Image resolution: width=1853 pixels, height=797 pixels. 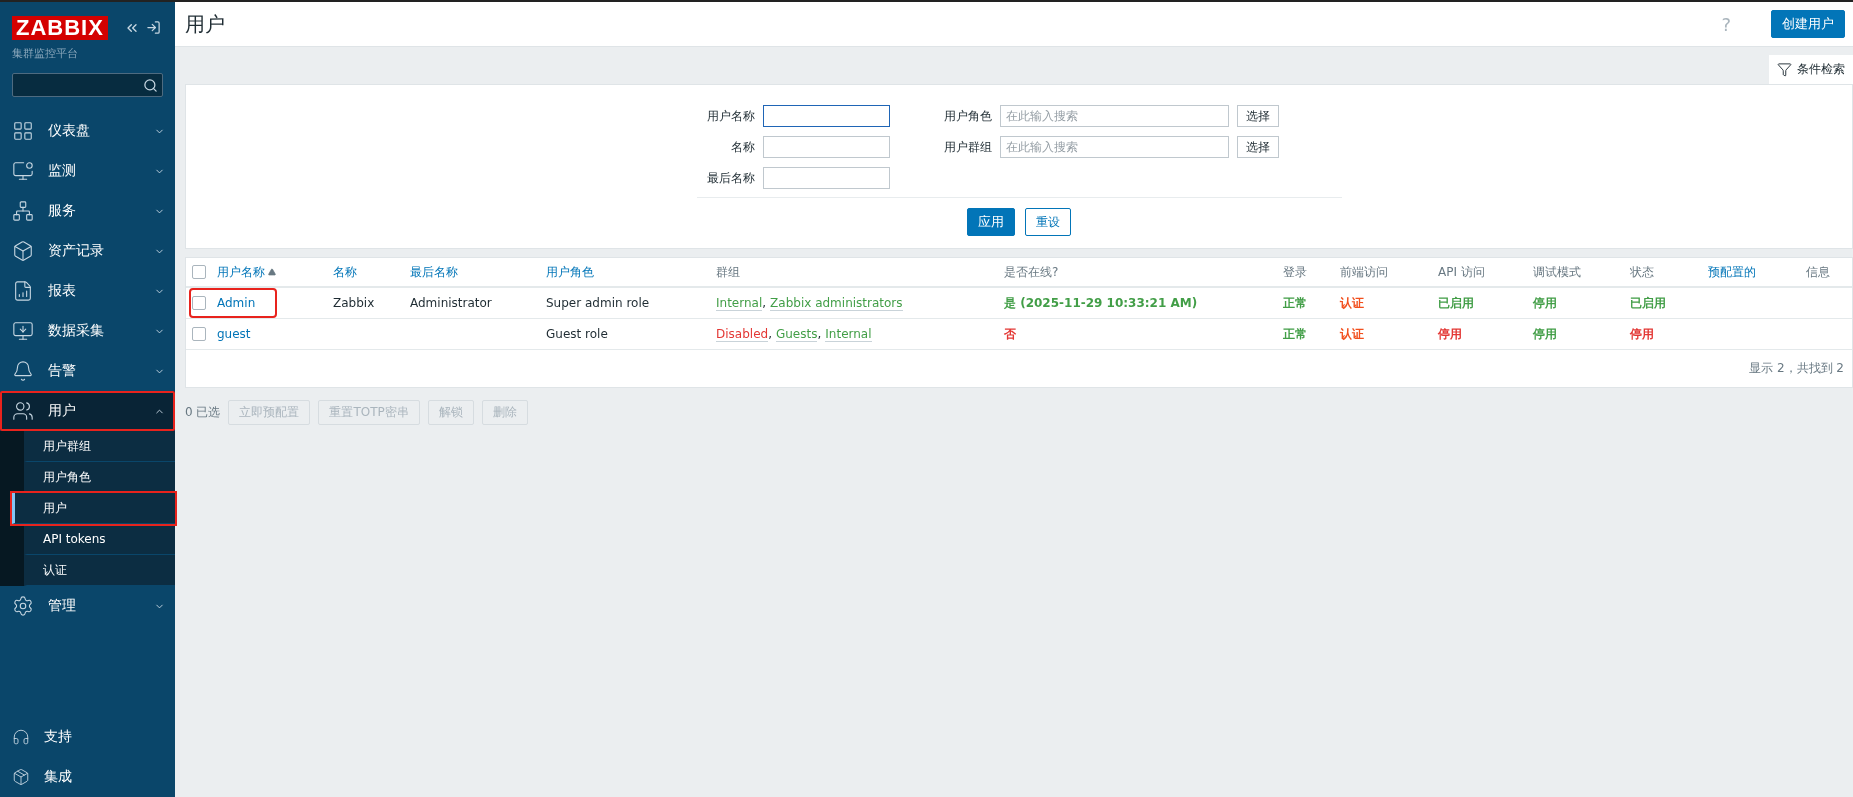 What do you see at coordinates (234, 334) in the screenshot?
I see `username-link: guest` at bounding box center [234, 334].